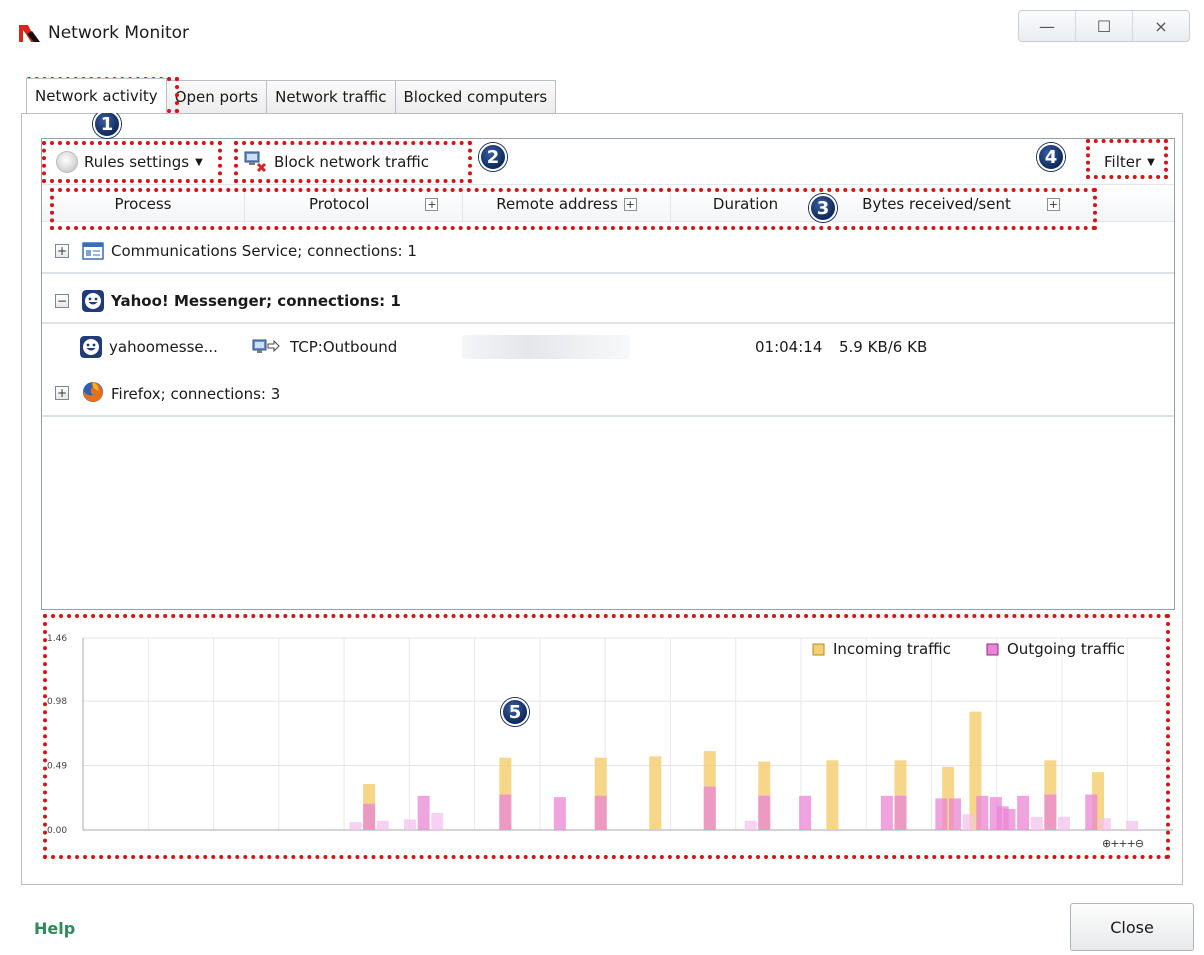 This screenshot has width=1204, height=955. Describe the element at coordinates (344, 347) in the screenshot. I see `connection-protocol: TCP:Outbound` at that location.